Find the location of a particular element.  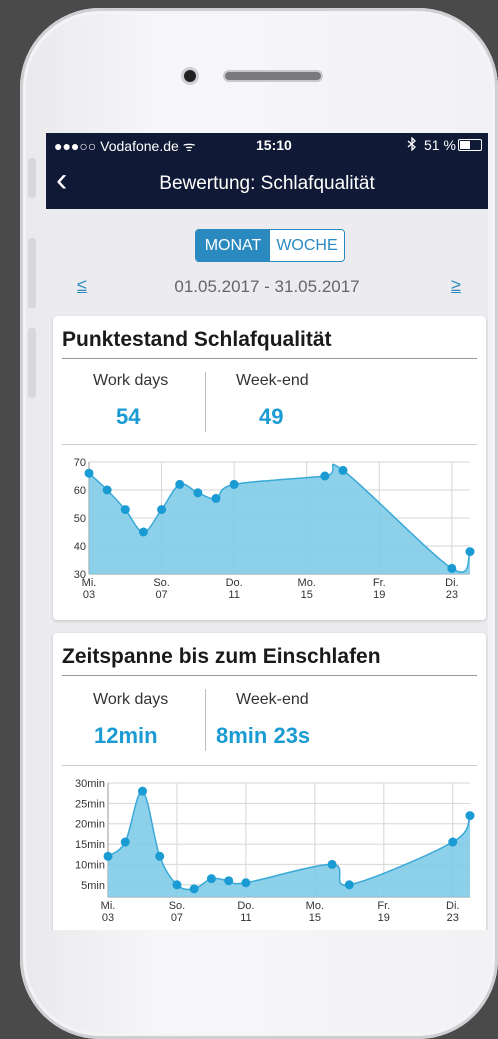

series-area is located at coordinates (279, 519).